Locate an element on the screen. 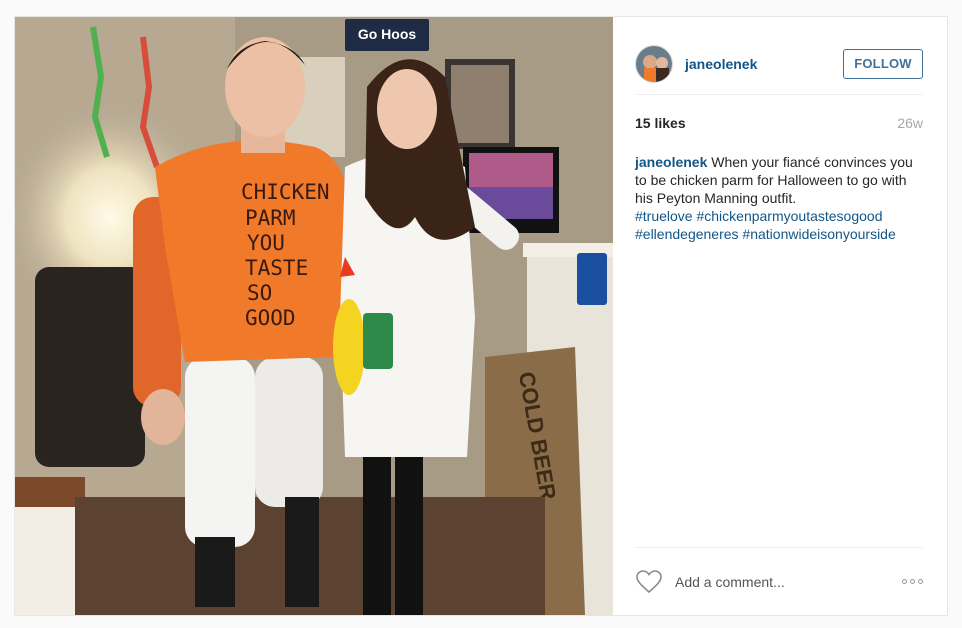  shirt-line: GOOD is located at coordinates (270, 318).